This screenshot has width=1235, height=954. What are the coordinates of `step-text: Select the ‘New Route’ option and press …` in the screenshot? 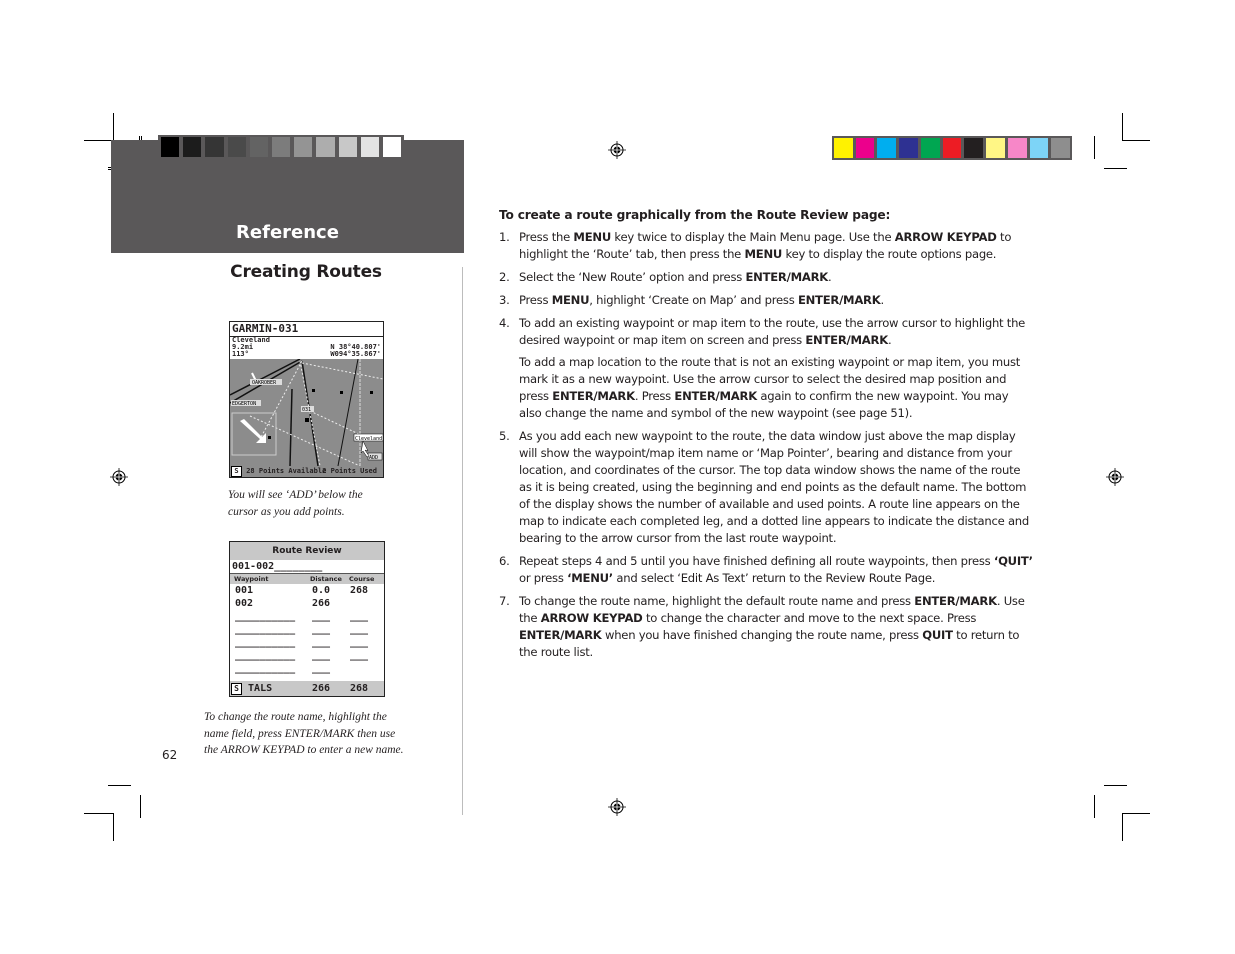 It's located at (675, 277).